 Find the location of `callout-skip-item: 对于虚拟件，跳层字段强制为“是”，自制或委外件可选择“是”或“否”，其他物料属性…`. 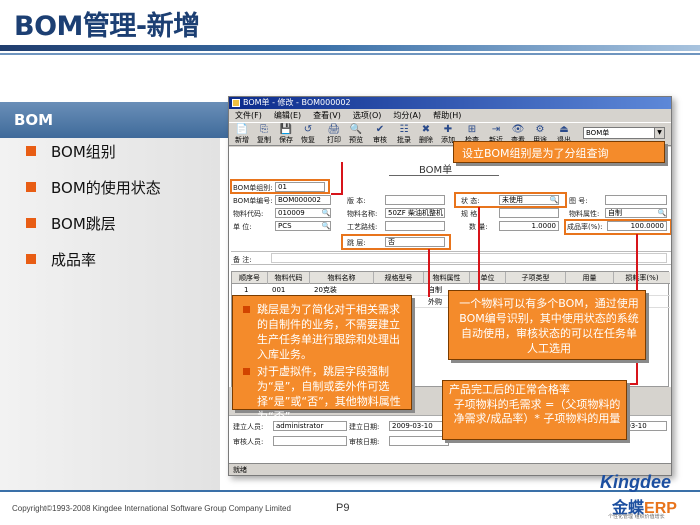

callout-skip-item: 对于虚拟件，跳层字段强制为“是”，自制或委外件可选择“是”或“否”，其他物料属性… is located at coordinates (323, 394).